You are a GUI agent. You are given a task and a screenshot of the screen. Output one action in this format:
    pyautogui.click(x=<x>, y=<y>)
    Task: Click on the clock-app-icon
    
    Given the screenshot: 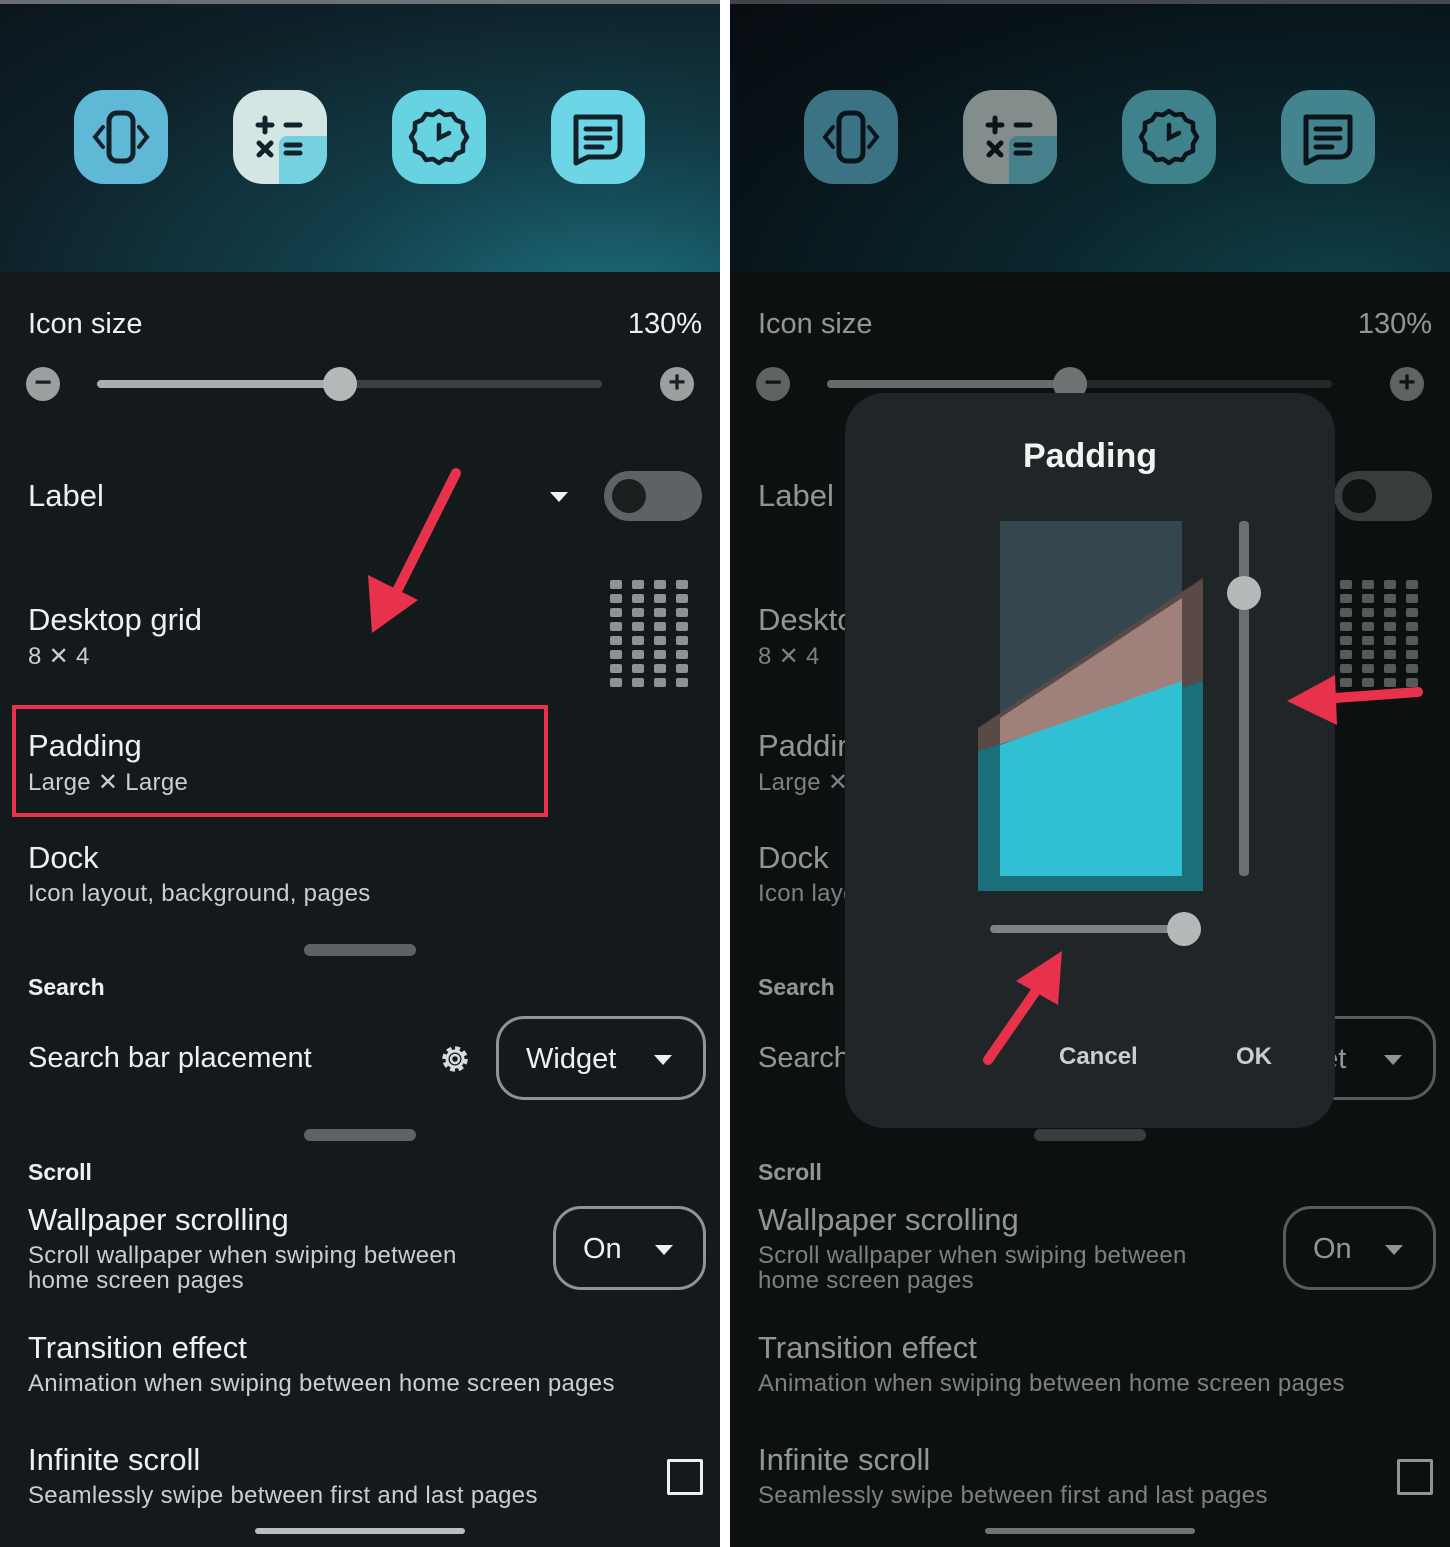 What is the action you would take?
    pyautogui.click(x=439, y=137)
    